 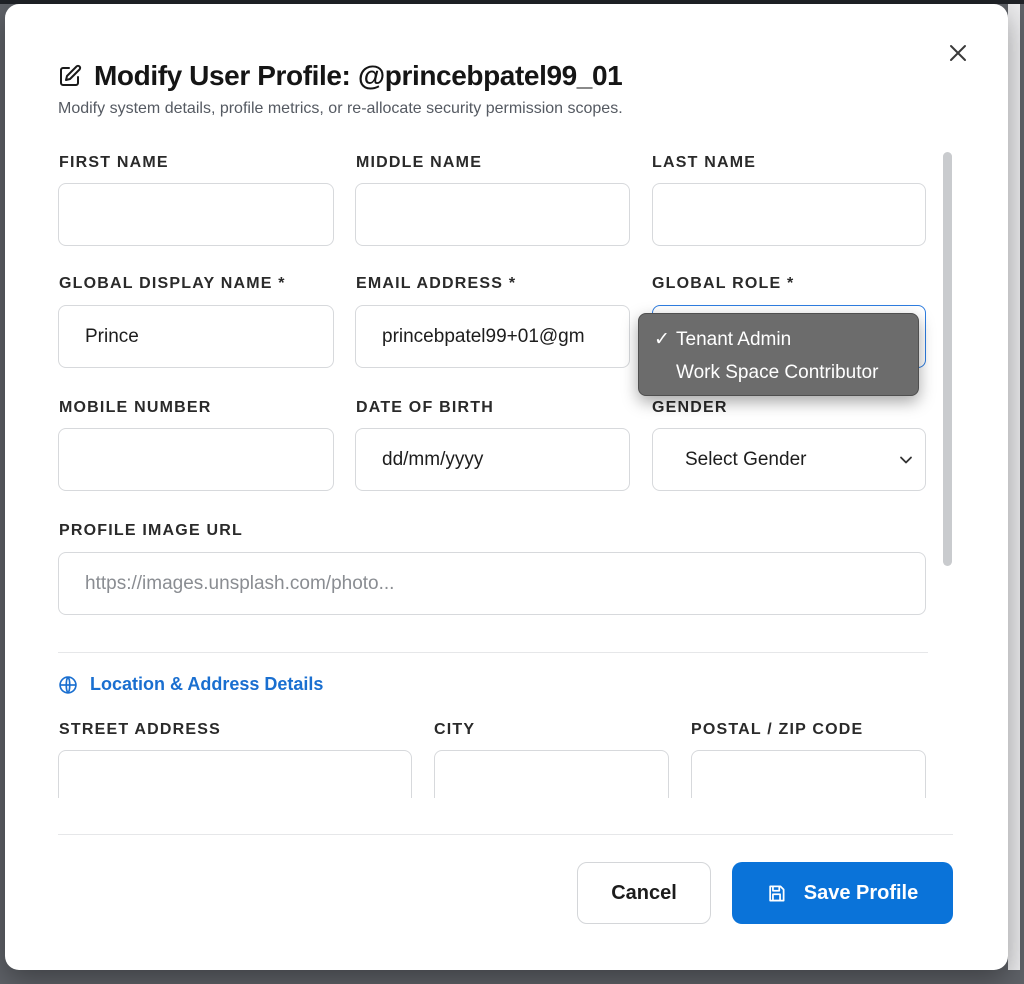 What do you see at coordinates (861, 892) in the screenshot?
I see `save-profile-label: Save Profile` at bounding box center [861, 892].